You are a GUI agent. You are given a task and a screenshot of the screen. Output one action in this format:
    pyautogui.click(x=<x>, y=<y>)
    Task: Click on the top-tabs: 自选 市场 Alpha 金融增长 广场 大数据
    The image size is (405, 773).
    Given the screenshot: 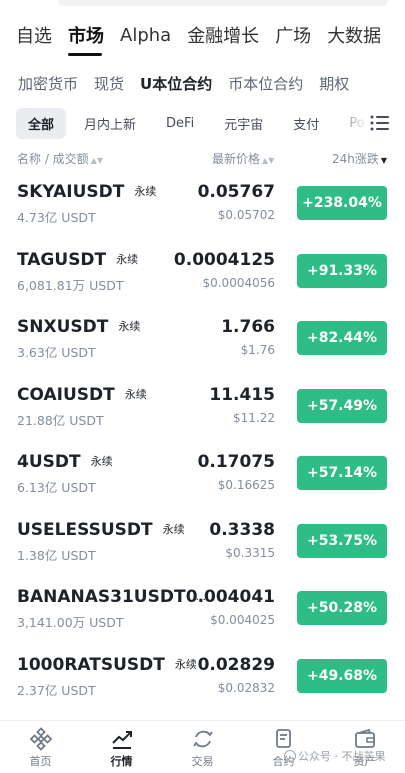 What is the action you would take?
    pyautogui.click(x=202, y=37)
    